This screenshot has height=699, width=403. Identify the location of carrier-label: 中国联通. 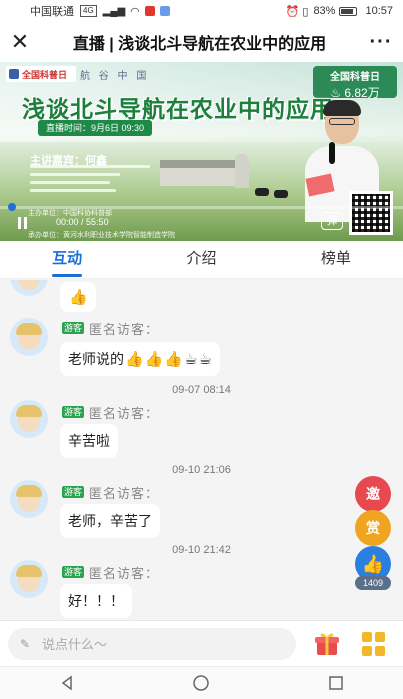
(52, 12).